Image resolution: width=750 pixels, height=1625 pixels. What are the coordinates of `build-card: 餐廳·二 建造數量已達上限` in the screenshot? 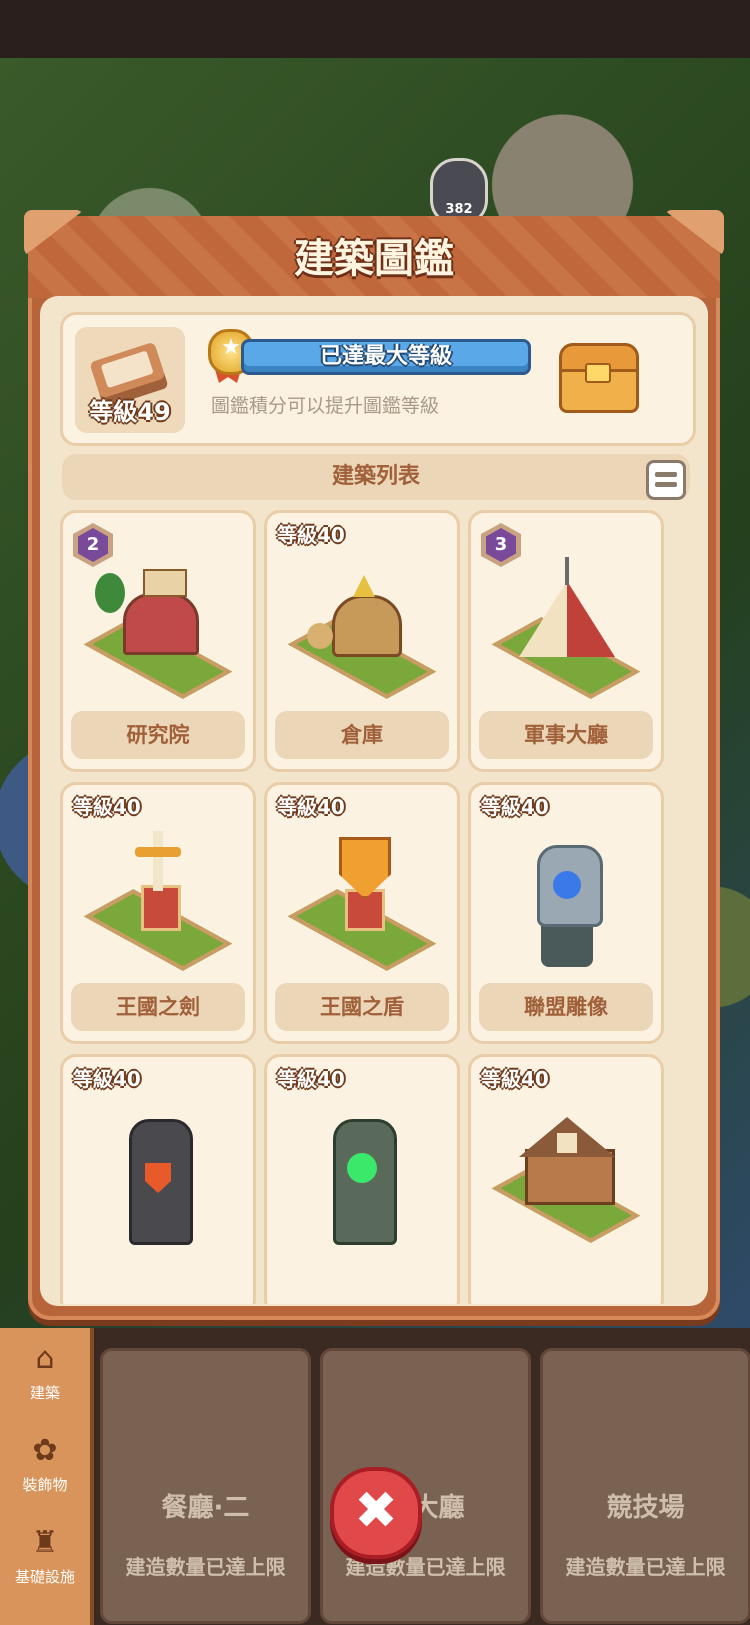 It's located at (205, 1486).